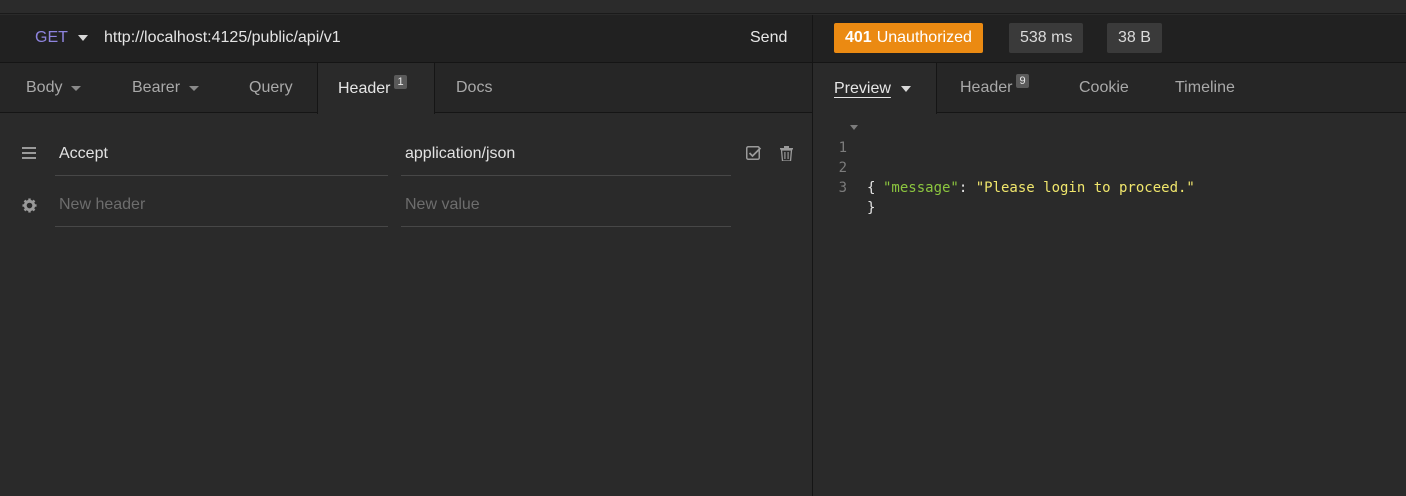 The width and height of the screenshot is (1406, 496). Describe the element at coordinates (156, 87) in the screenshot. I see `tab-label: Bearer` at that location.